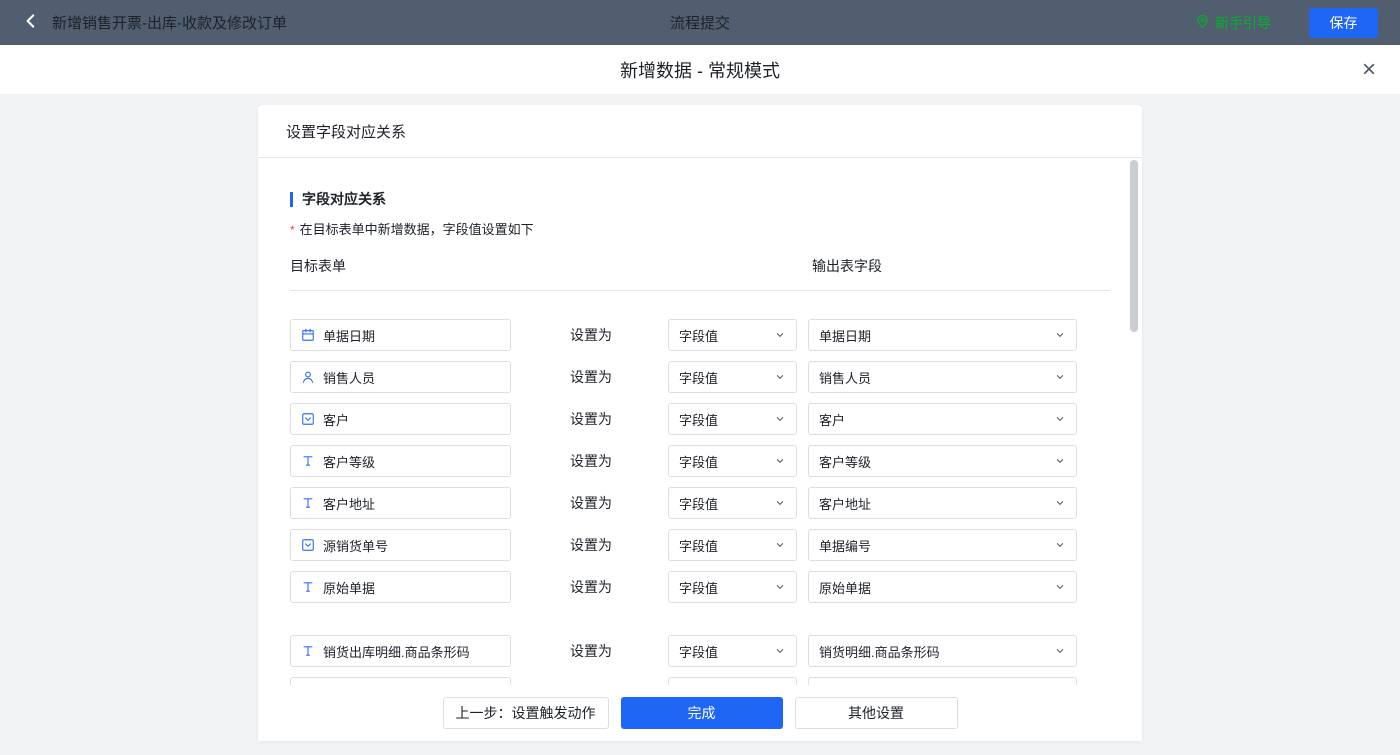  Describe the element at coordinates (942, 651) in the screenshot. I see `output-field-select: 销货明细.商品条形码` at that location.